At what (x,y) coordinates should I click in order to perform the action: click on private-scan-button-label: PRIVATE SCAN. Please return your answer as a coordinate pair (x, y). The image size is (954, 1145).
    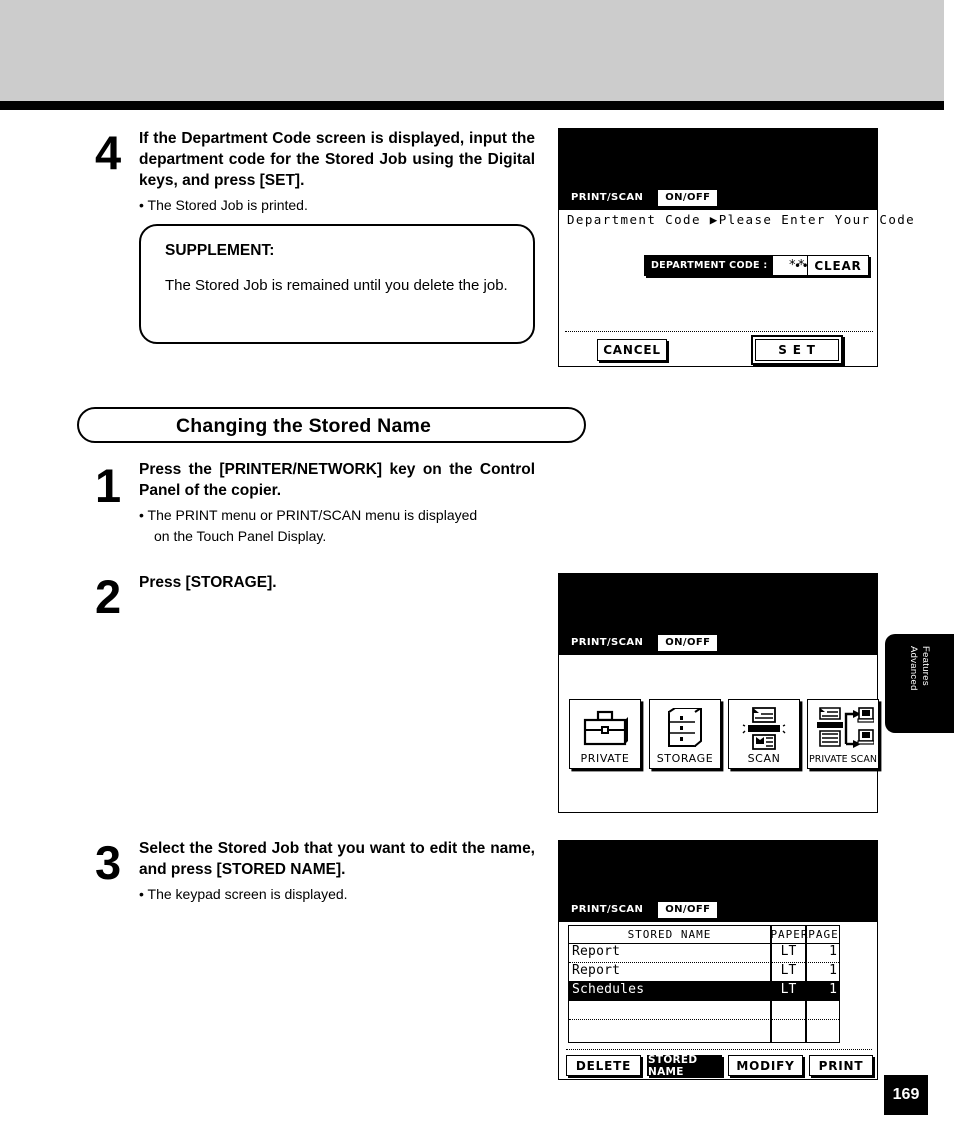
    Looking at the image, I should click on (843, 759).